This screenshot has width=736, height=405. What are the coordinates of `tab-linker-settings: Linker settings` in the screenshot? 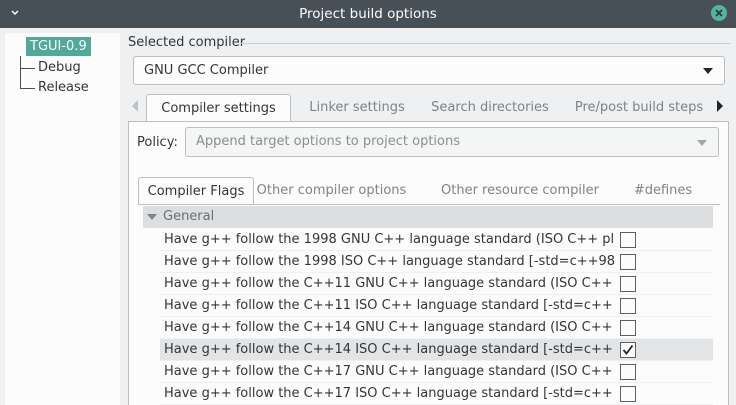 It's located at (357, 107).